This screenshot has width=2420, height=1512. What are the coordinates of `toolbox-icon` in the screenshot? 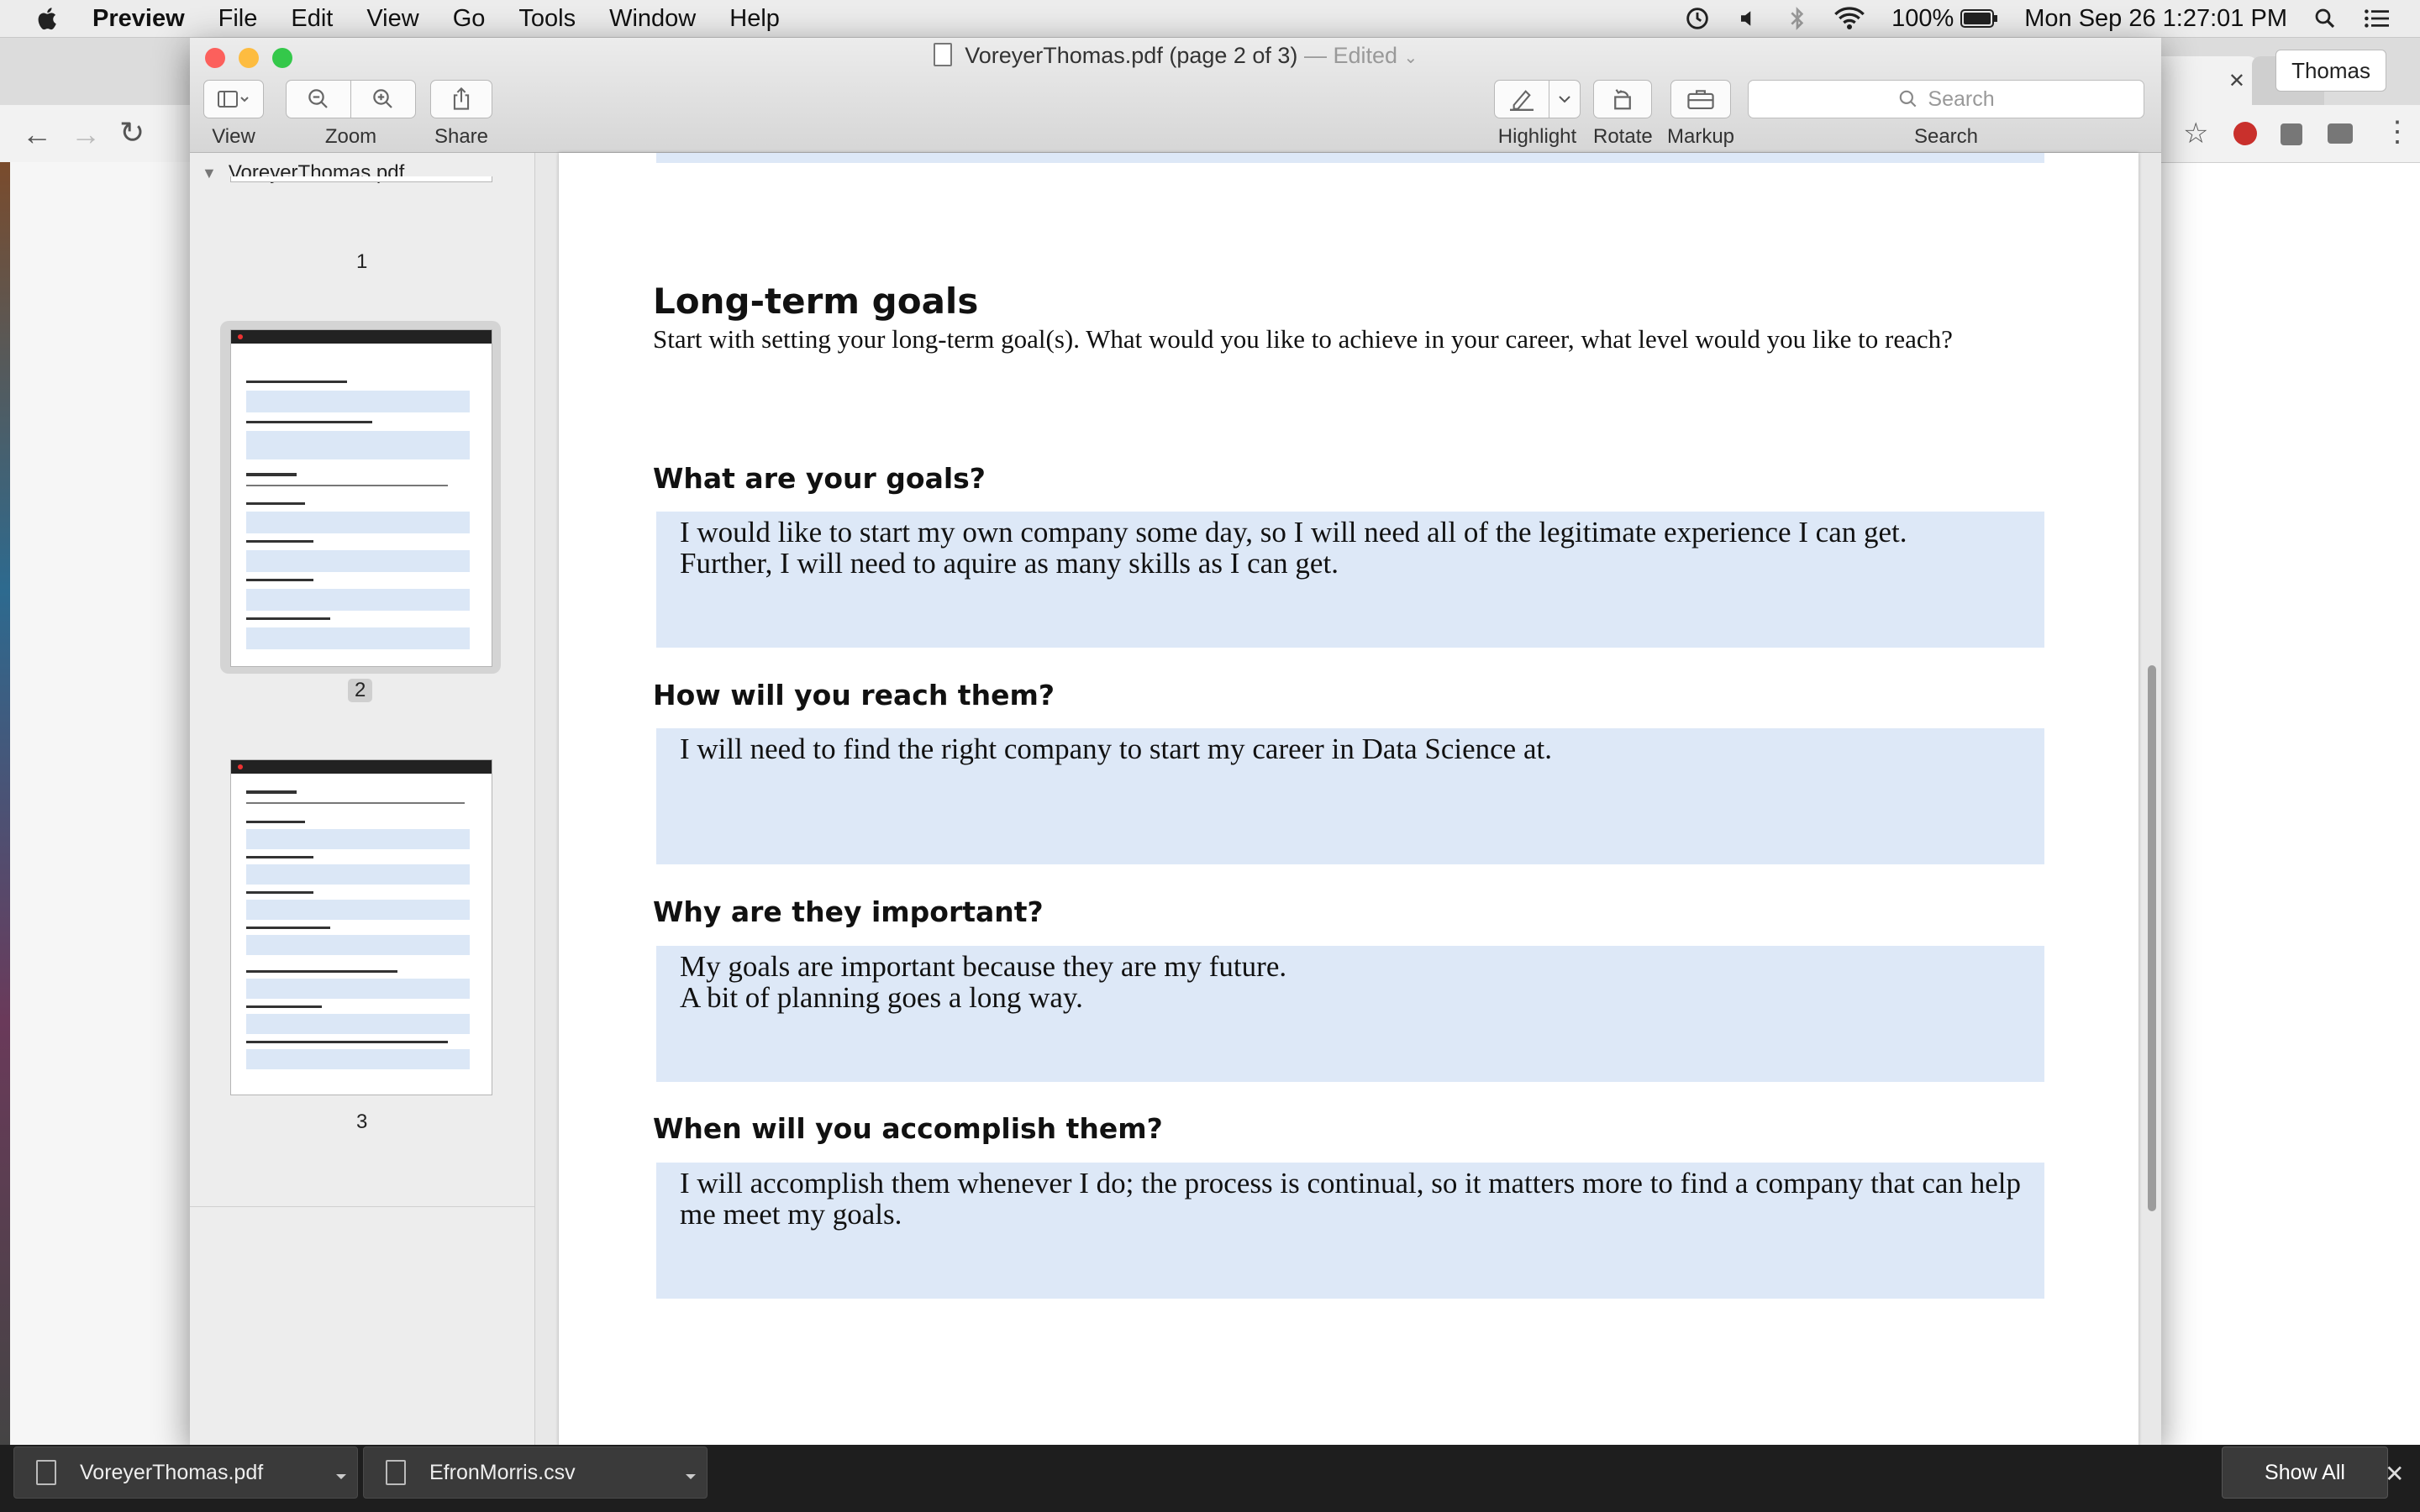 It's located at (1700, 100).